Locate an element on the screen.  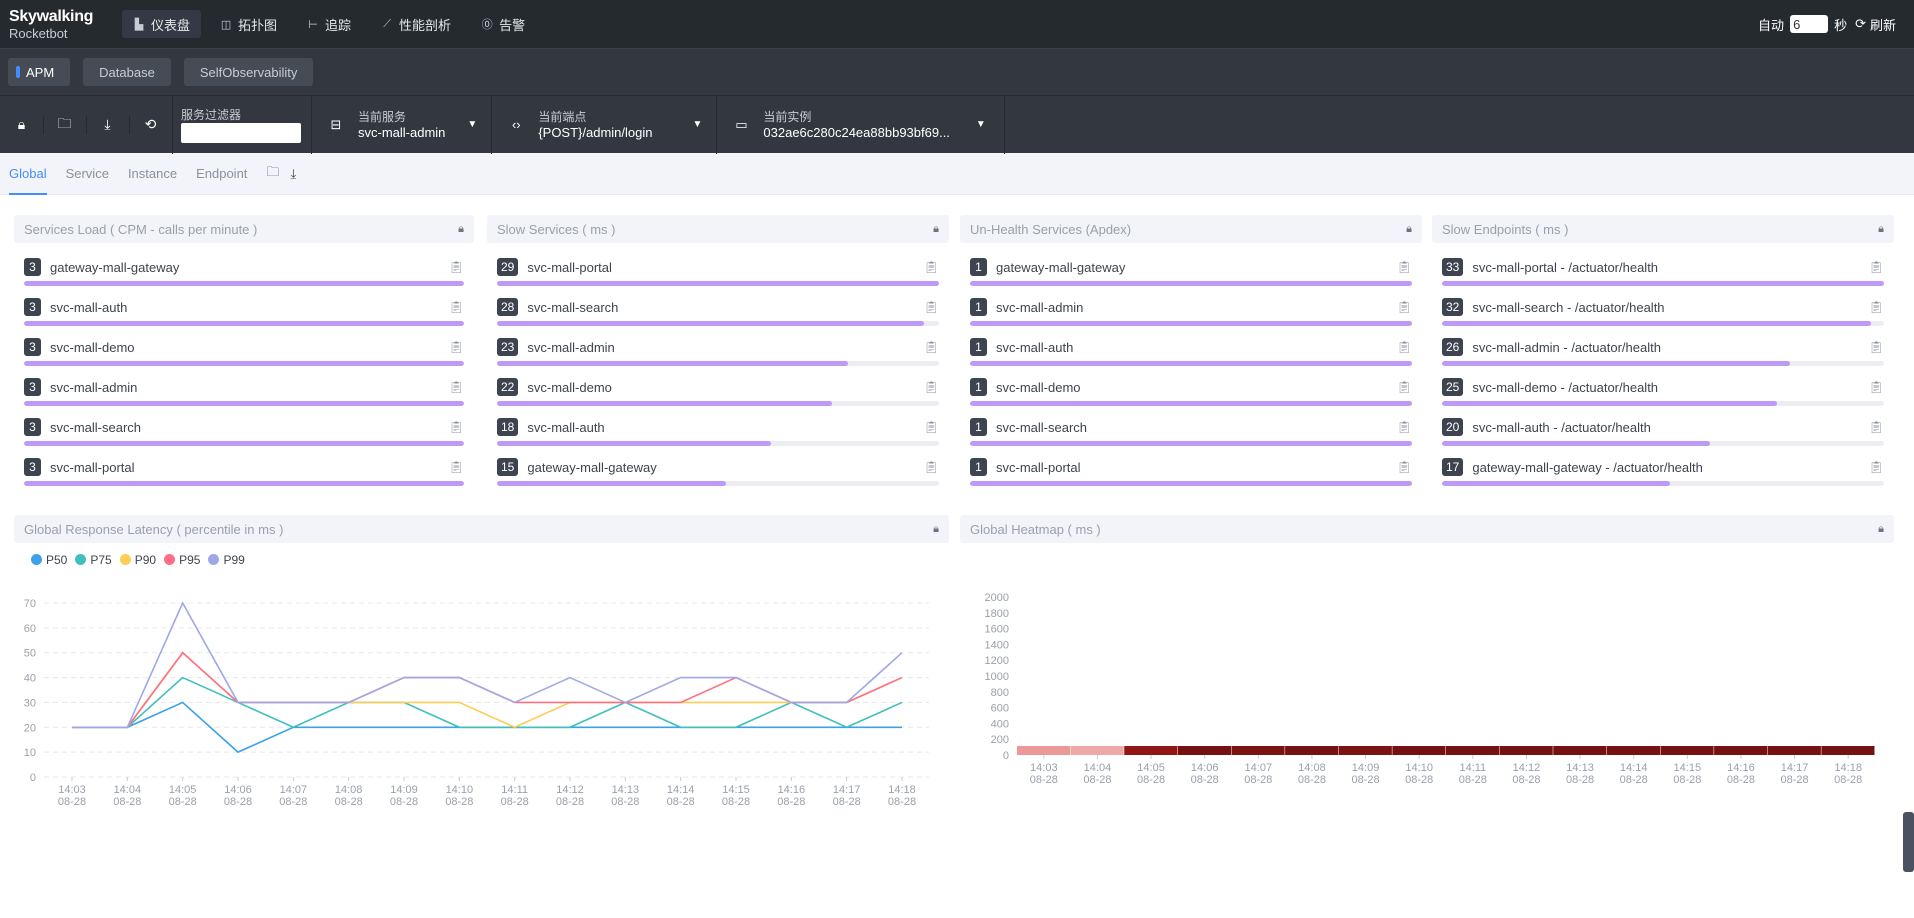
download-icon: ⤓ is located at coordinates (293, 174).